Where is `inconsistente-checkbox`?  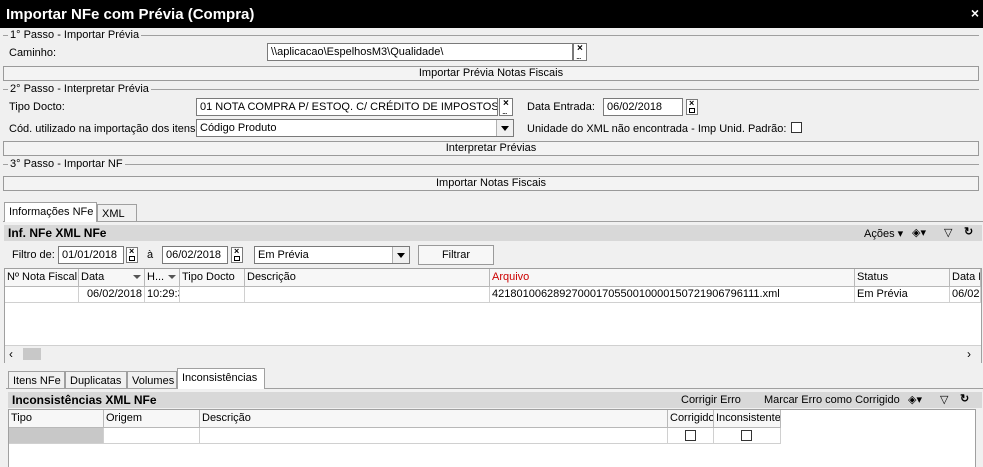 inconsistente-checkbox is located at coordinates (746, 435).